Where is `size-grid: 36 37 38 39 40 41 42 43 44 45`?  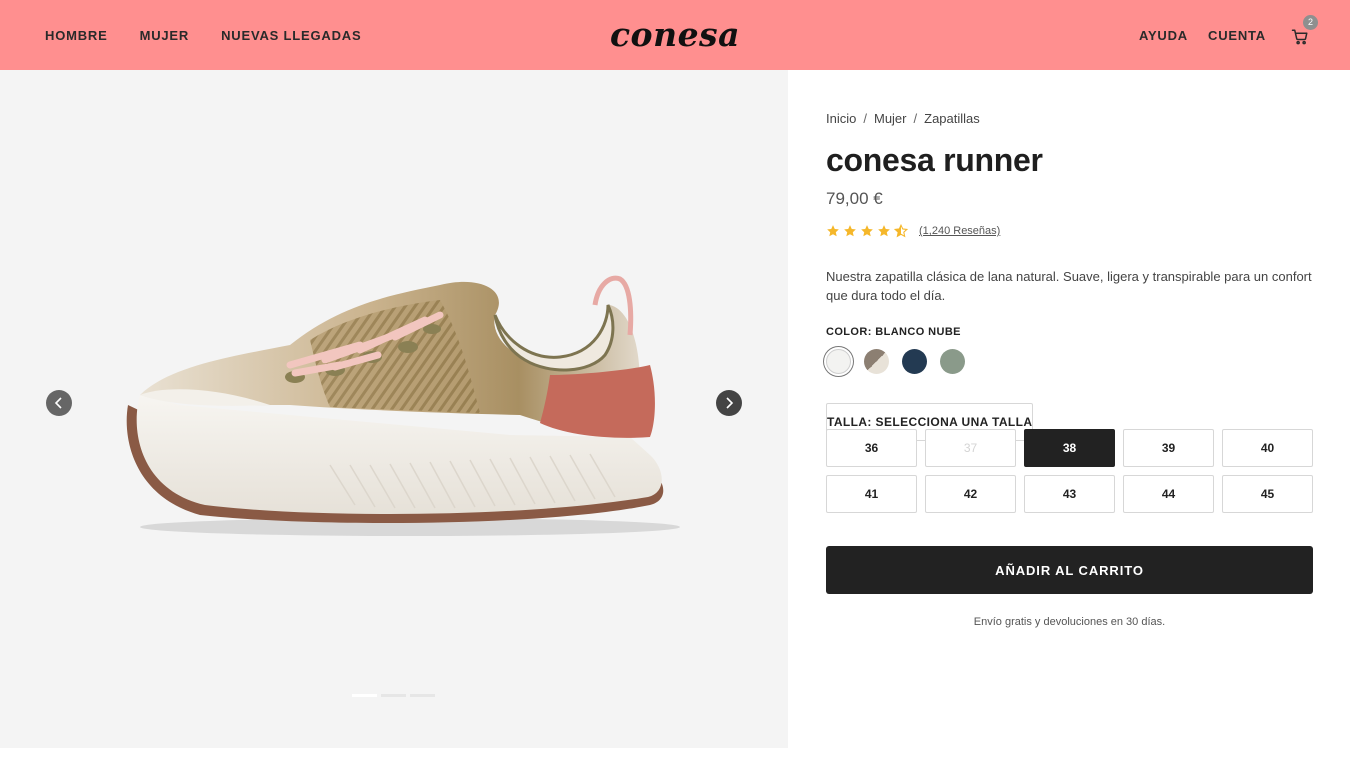
size-grid: 36 37 38 39 40 41 42 43 44 45 is located at coordinates (1069, 471).